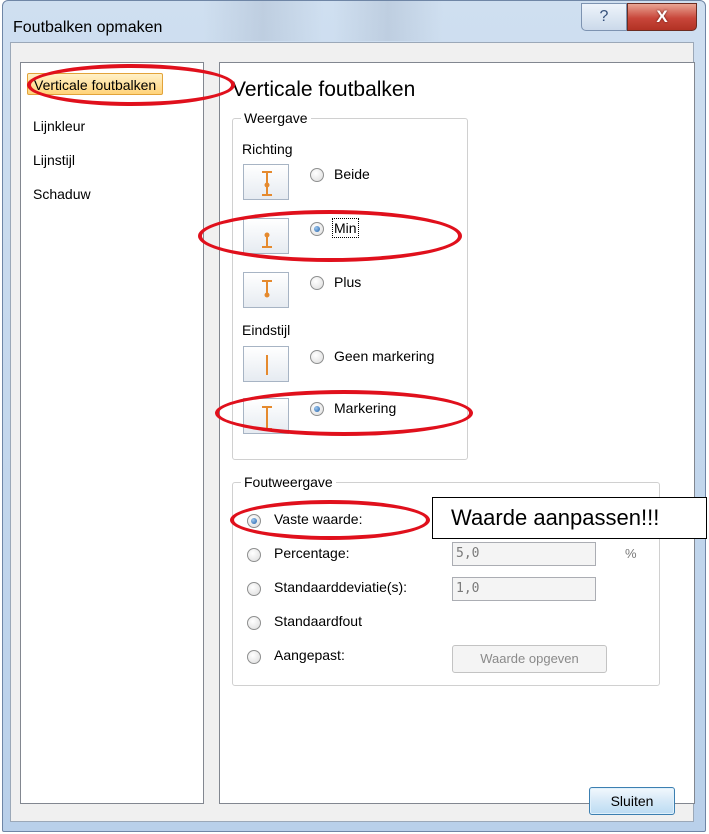 This screenshot has height=834, width=709. Describe the element at coordinates (266, 236) in the screenshot. I see `errorbar-minus-icon` at that location.